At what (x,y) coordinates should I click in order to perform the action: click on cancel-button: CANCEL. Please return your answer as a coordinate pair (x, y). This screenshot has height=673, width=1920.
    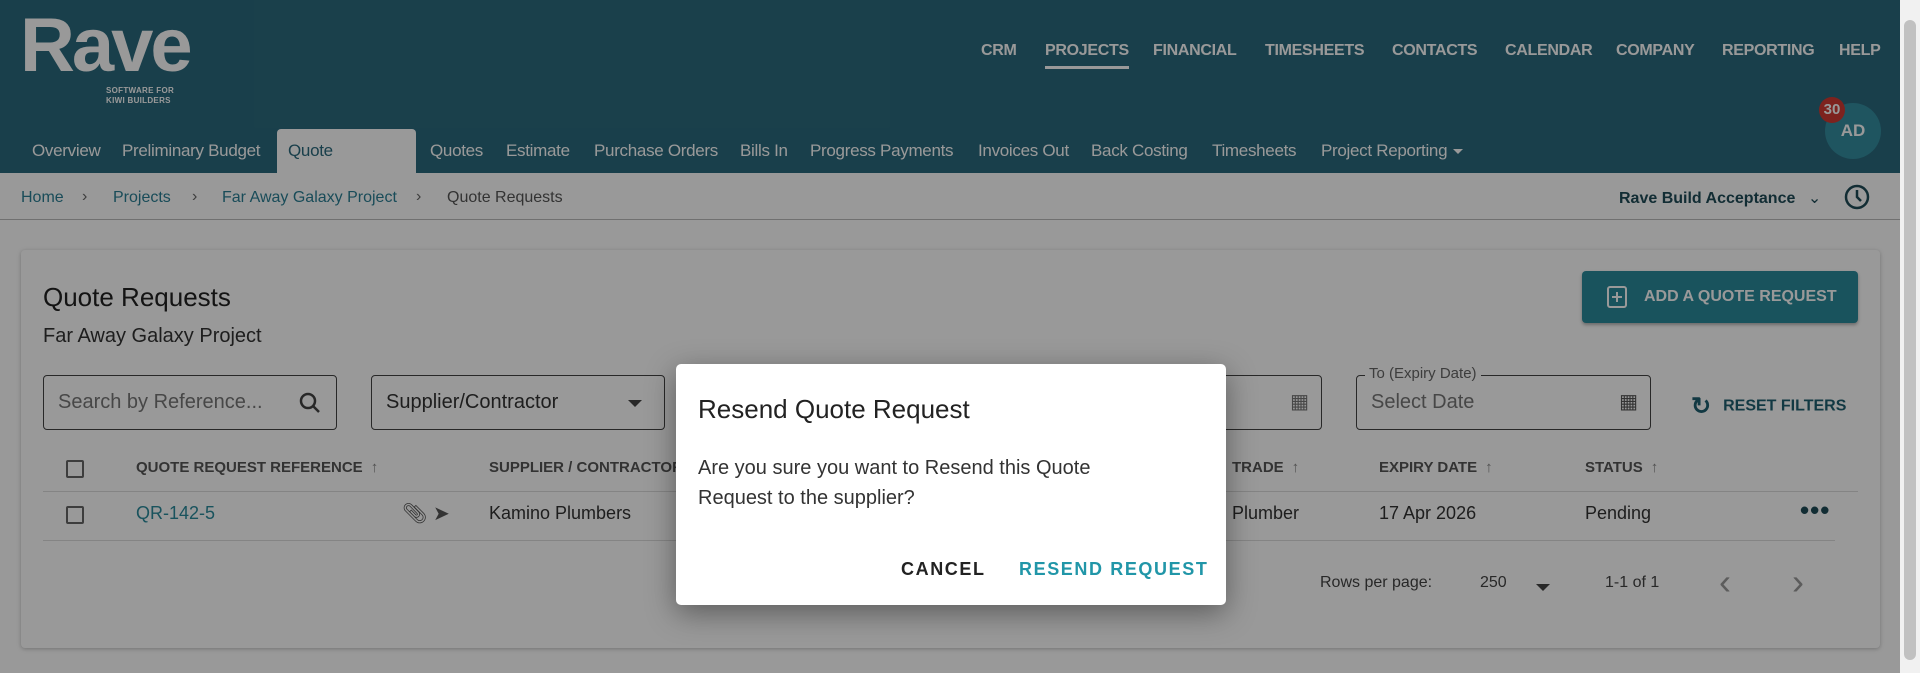
    Looking at the image, I should click on (943, 569).